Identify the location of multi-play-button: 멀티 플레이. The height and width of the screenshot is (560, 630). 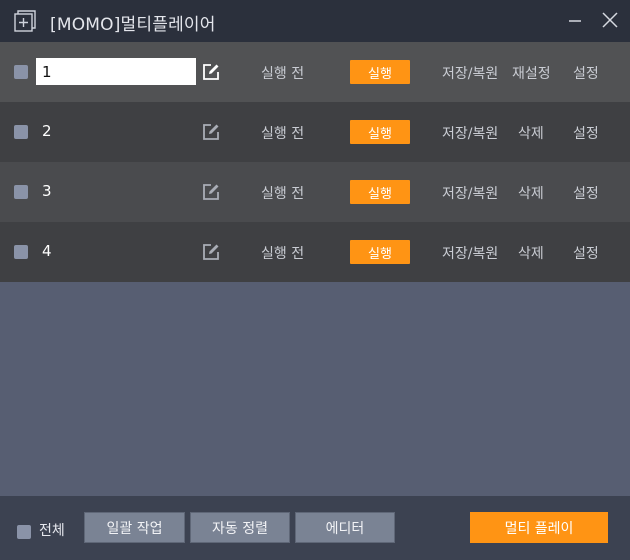
(539, 527).